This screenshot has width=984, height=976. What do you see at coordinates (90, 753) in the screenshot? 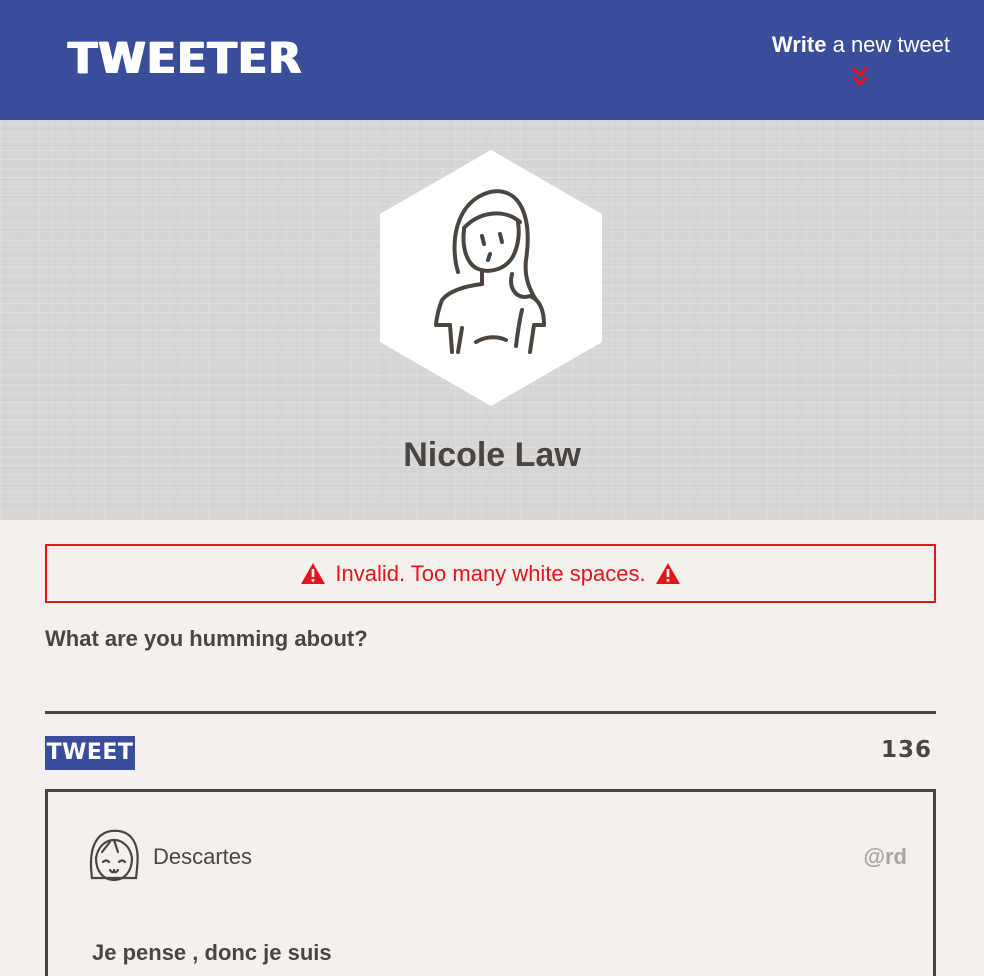
I see `tweet-button: TWEET` at bounding box center [90, 753].